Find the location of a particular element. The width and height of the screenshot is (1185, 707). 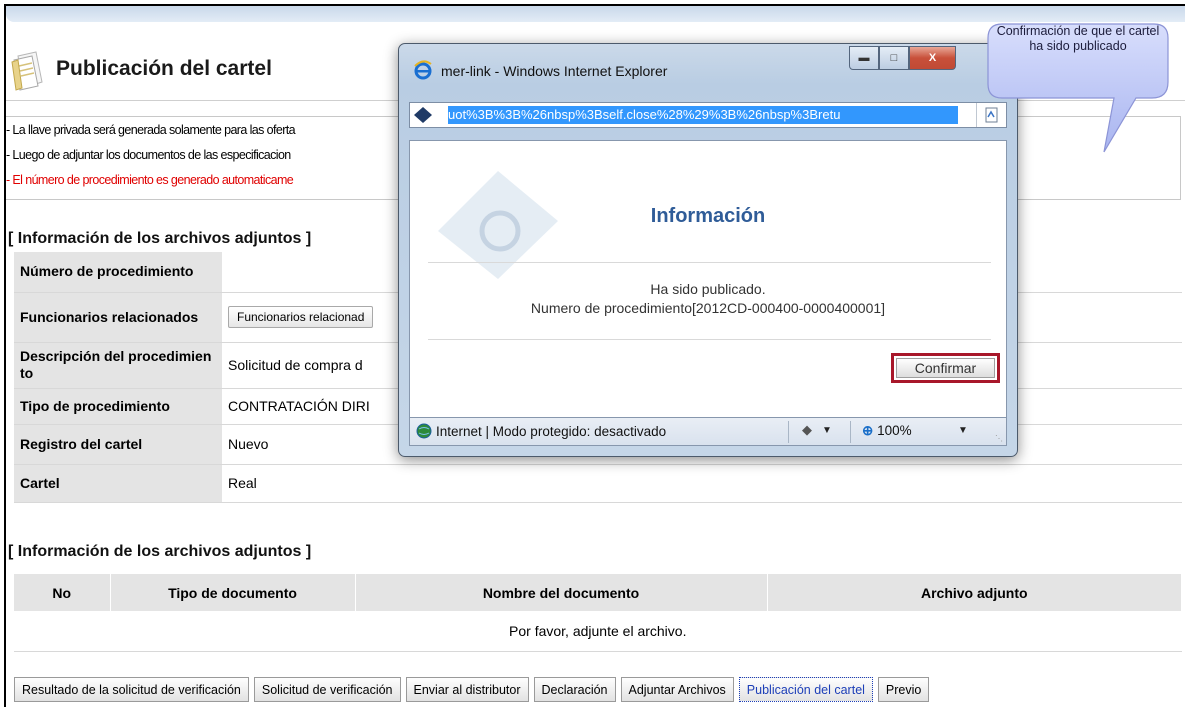

page-title: Publicación del cartel is located at coordinates (164, 68).